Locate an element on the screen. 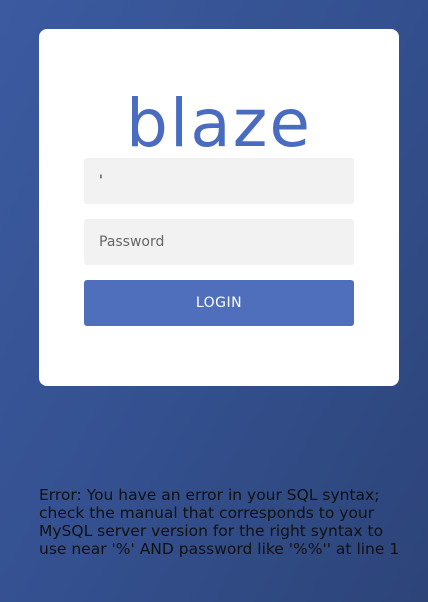 This screenshot has width=428, height=602. login-button: LOGIN is located at coordinates (219, 303).